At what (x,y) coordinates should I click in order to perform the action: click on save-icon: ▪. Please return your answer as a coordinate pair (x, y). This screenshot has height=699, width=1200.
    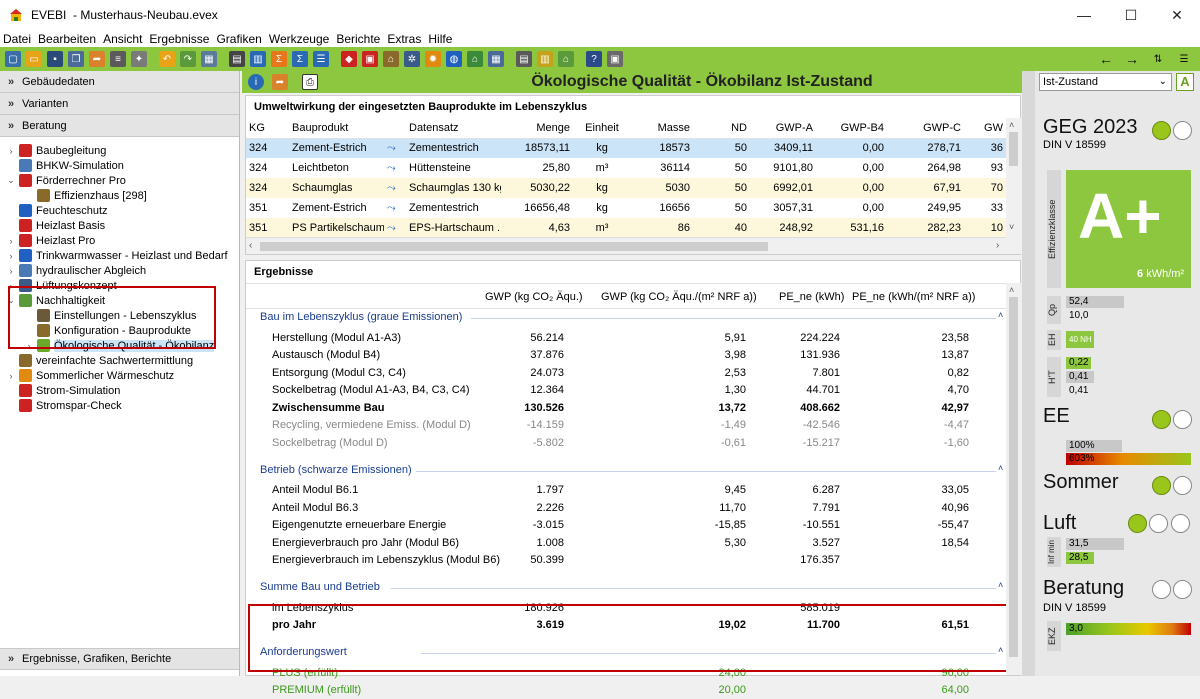
    Looking at the image, I should click on (55, 59).